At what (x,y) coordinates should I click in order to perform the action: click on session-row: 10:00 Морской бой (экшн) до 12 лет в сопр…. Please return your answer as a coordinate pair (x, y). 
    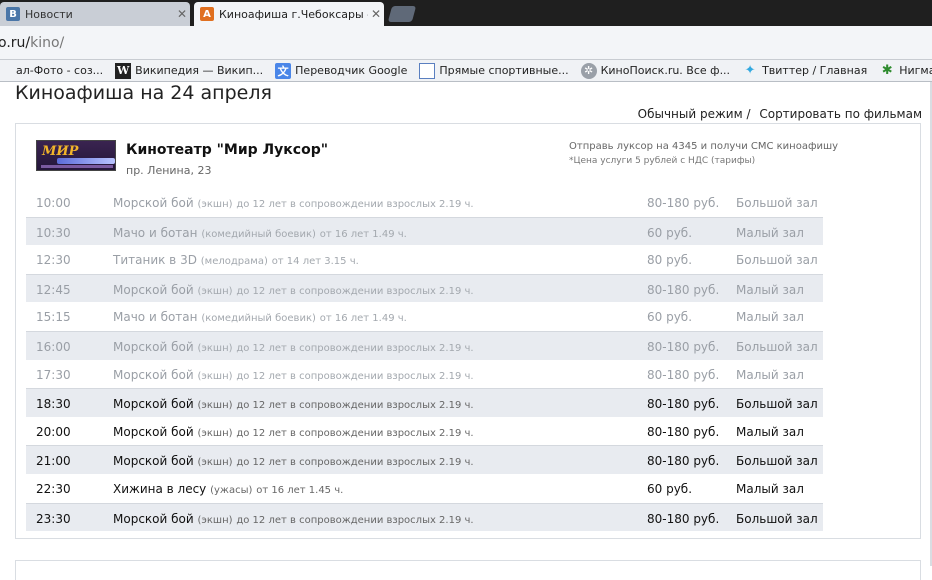
    Looking at the image, I should click on (424, 202).